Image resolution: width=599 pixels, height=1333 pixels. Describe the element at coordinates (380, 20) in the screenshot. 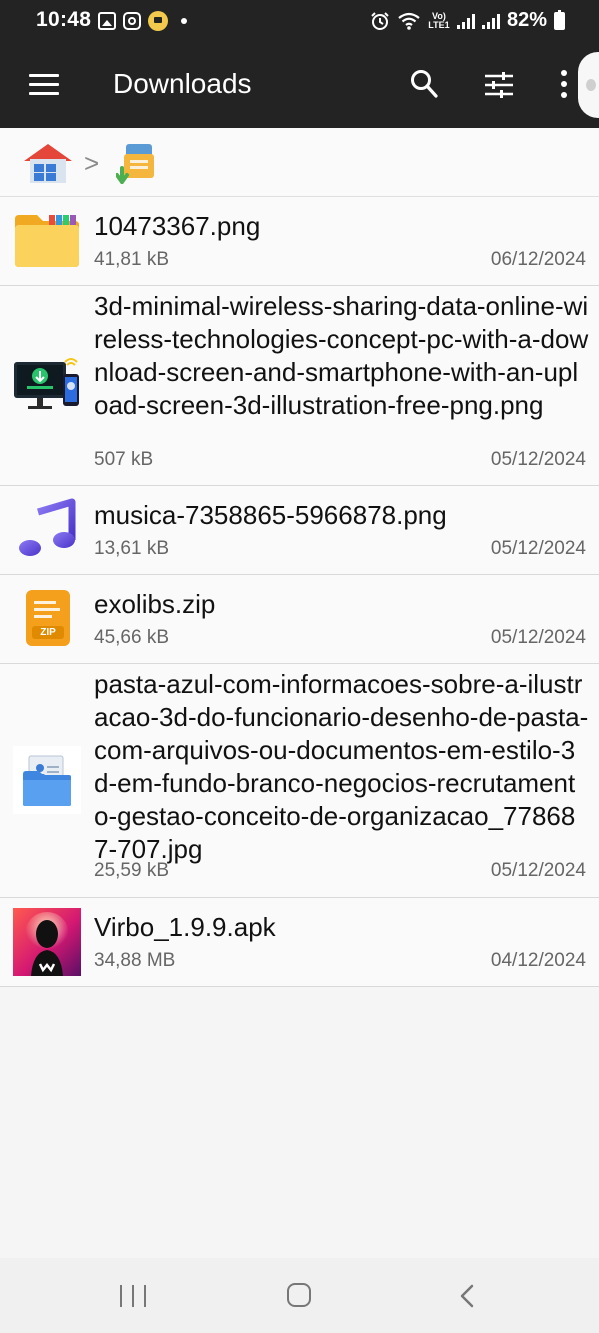

I see `alarm-icon` at that location.